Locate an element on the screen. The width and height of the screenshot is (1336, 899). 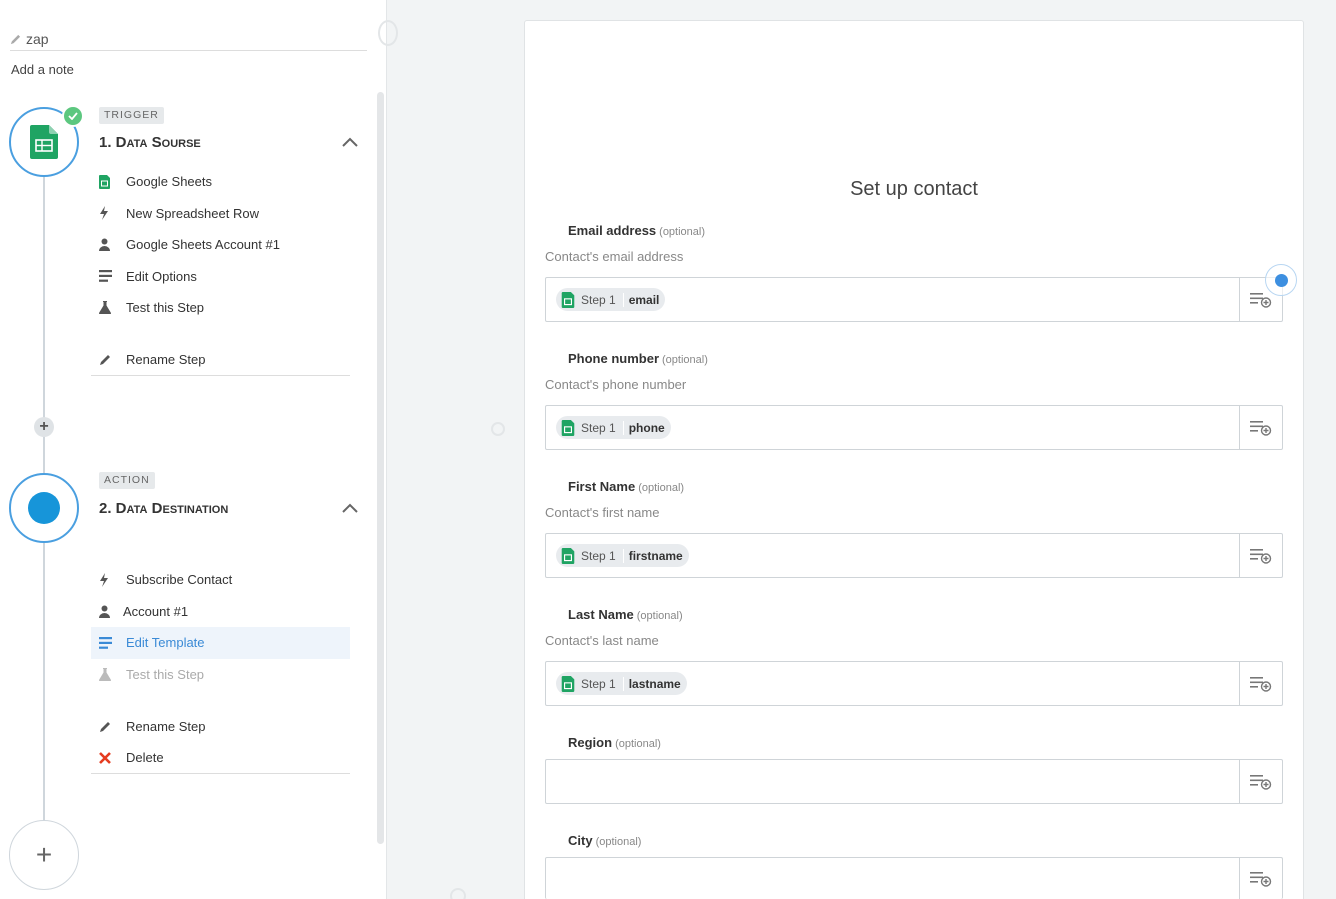
page-title: Set up contact is located at coordinates (914, 189).